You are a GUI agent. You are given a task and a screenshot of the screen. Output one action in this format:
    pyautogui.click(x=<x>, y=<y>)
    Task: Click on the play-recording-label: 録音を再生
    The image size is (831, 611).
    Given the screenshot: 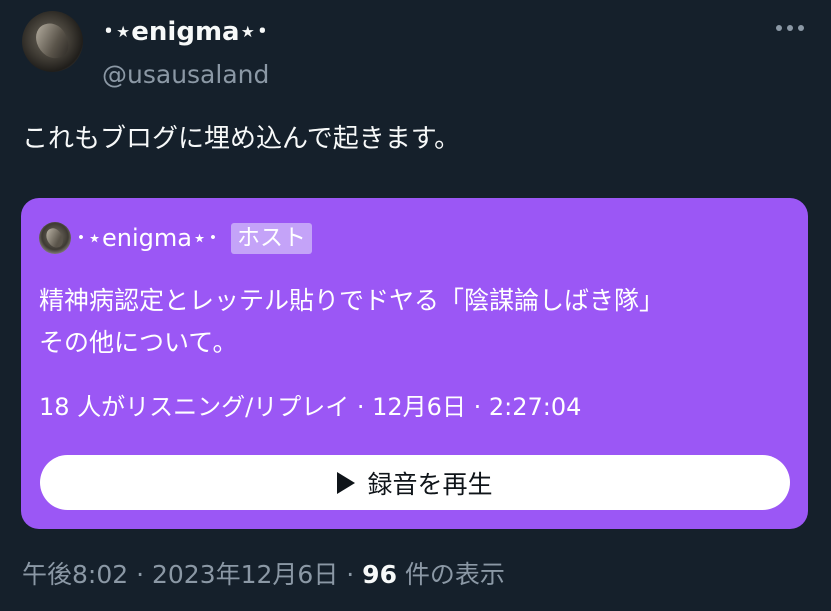 What is the action you would take?
    pyautogui.click(x=430, y=484)
    